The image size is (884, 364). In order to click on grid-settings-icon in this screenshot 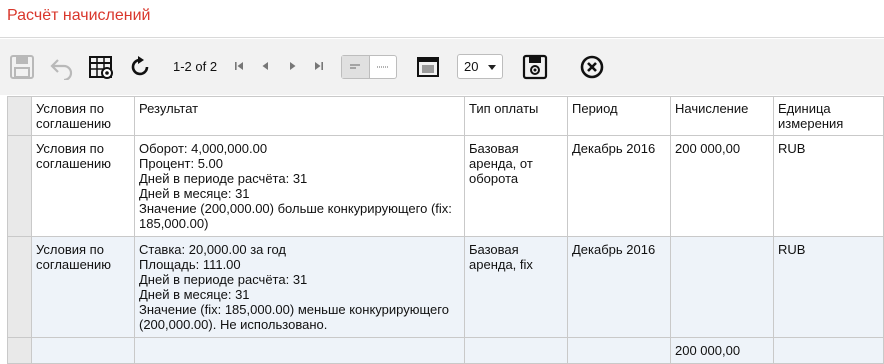, I will do `click(101, 67)`.